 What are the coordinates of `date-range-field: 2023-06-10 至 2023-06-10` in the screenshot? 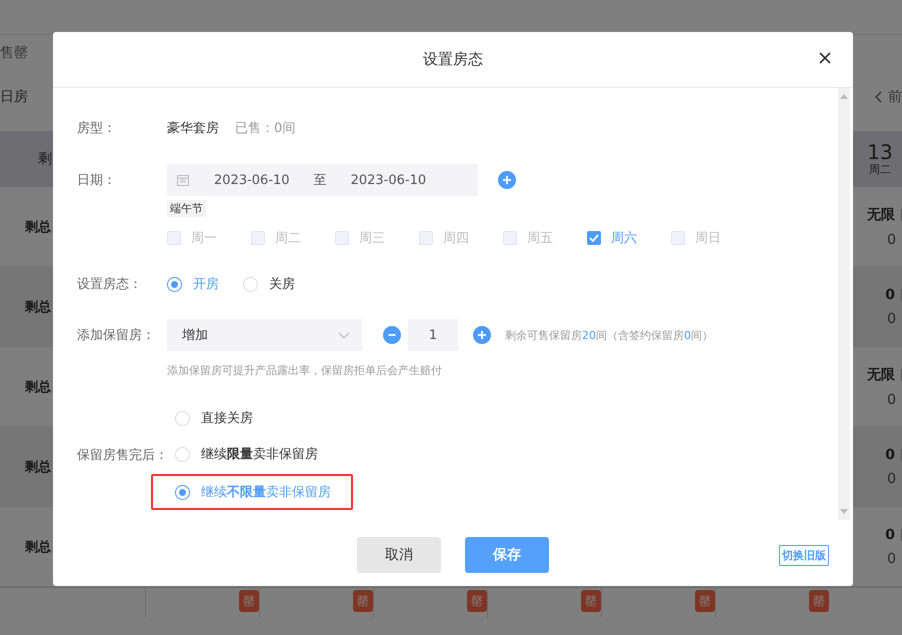 It's located at (322, 180).